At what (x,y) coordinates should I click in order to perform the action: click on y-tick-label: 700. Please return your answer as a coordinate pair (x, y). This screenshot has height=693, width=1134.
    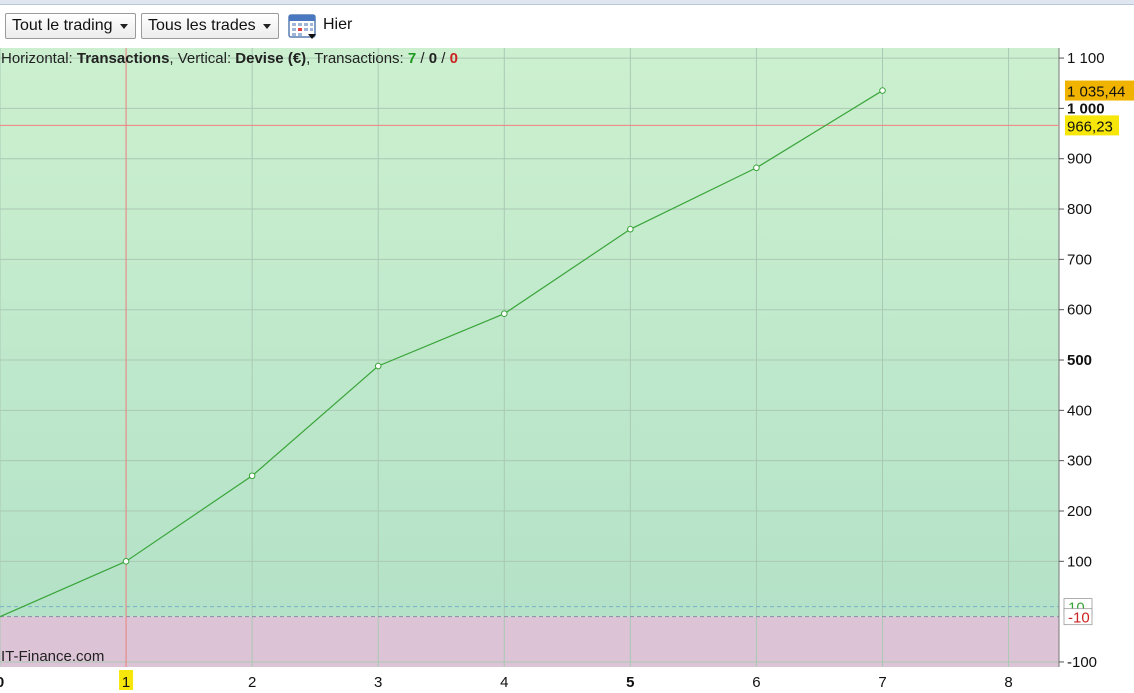
    Looking at the image, I should click on (1079, 259).